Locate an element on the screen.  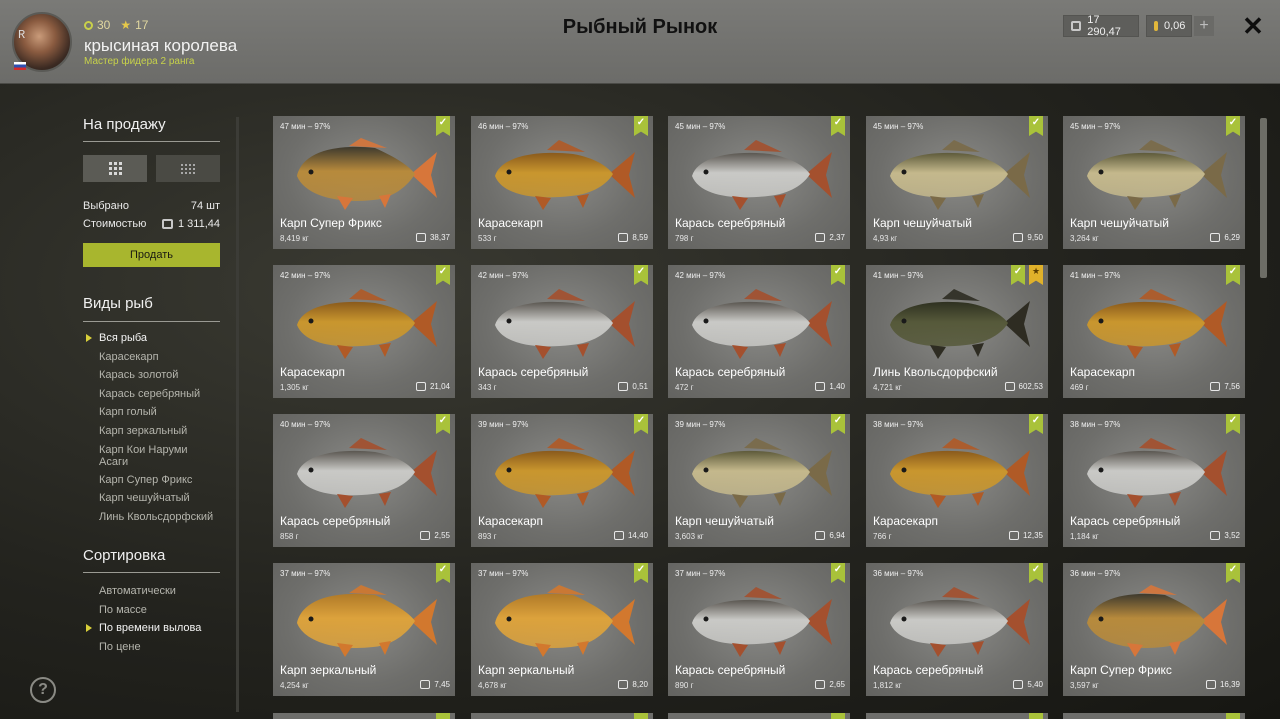
fish-filter-item: Карп чешуйчатый is located at coordinates (156, 498).